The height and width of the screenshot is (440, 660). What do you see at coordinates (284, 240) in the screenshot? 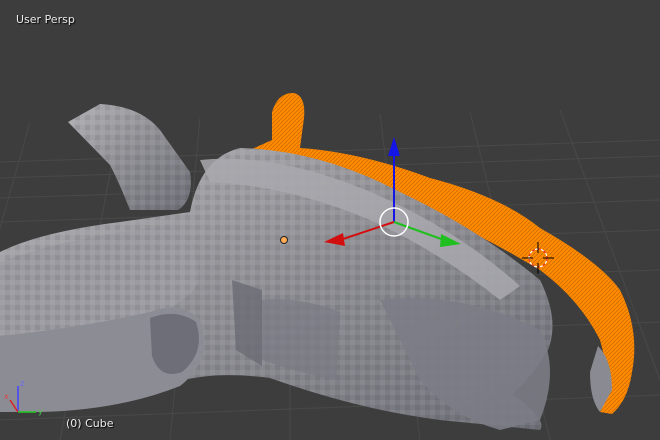
I see `object-origin-icon` at bounding box center [284, 240].